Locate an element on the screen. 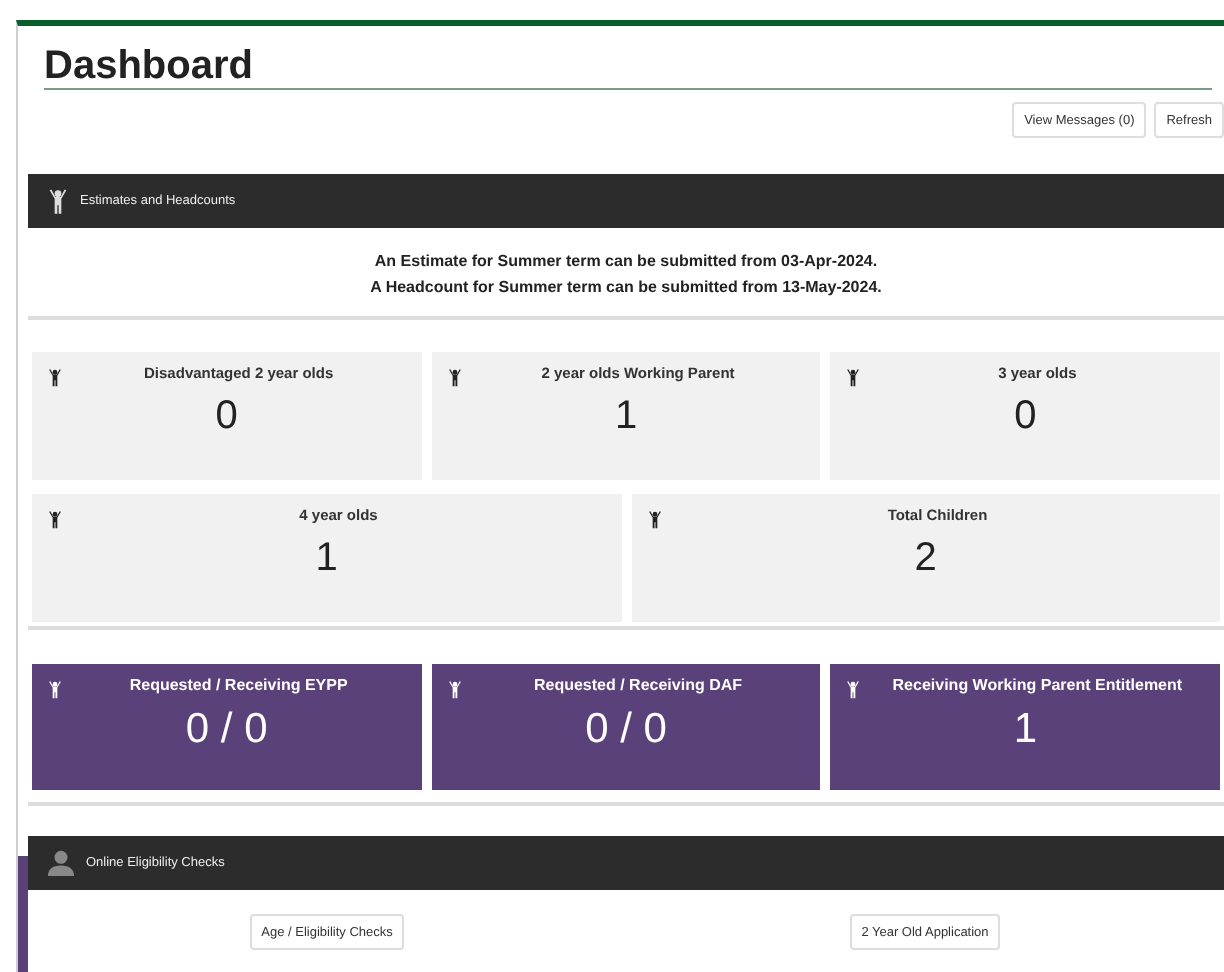 Image resolution: width=1224 pixels, height=972 pixels. tile-label: Requested / Receiving EYPP is located at coordinates (238, 685).